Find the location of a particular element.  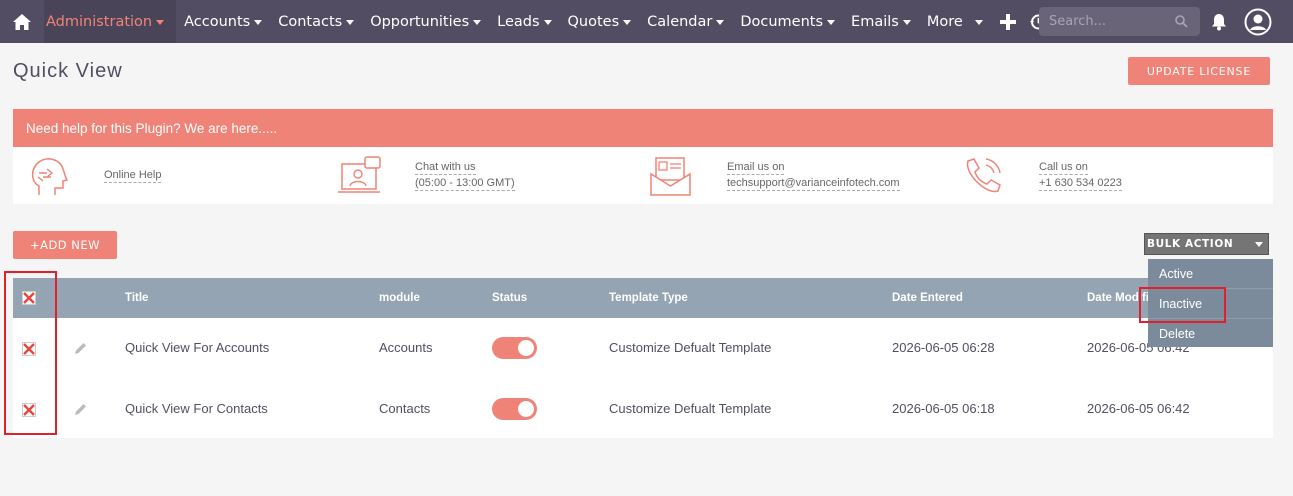

email-link: techsupport@varianceinfotech.com is located at coordinates (813, 183).